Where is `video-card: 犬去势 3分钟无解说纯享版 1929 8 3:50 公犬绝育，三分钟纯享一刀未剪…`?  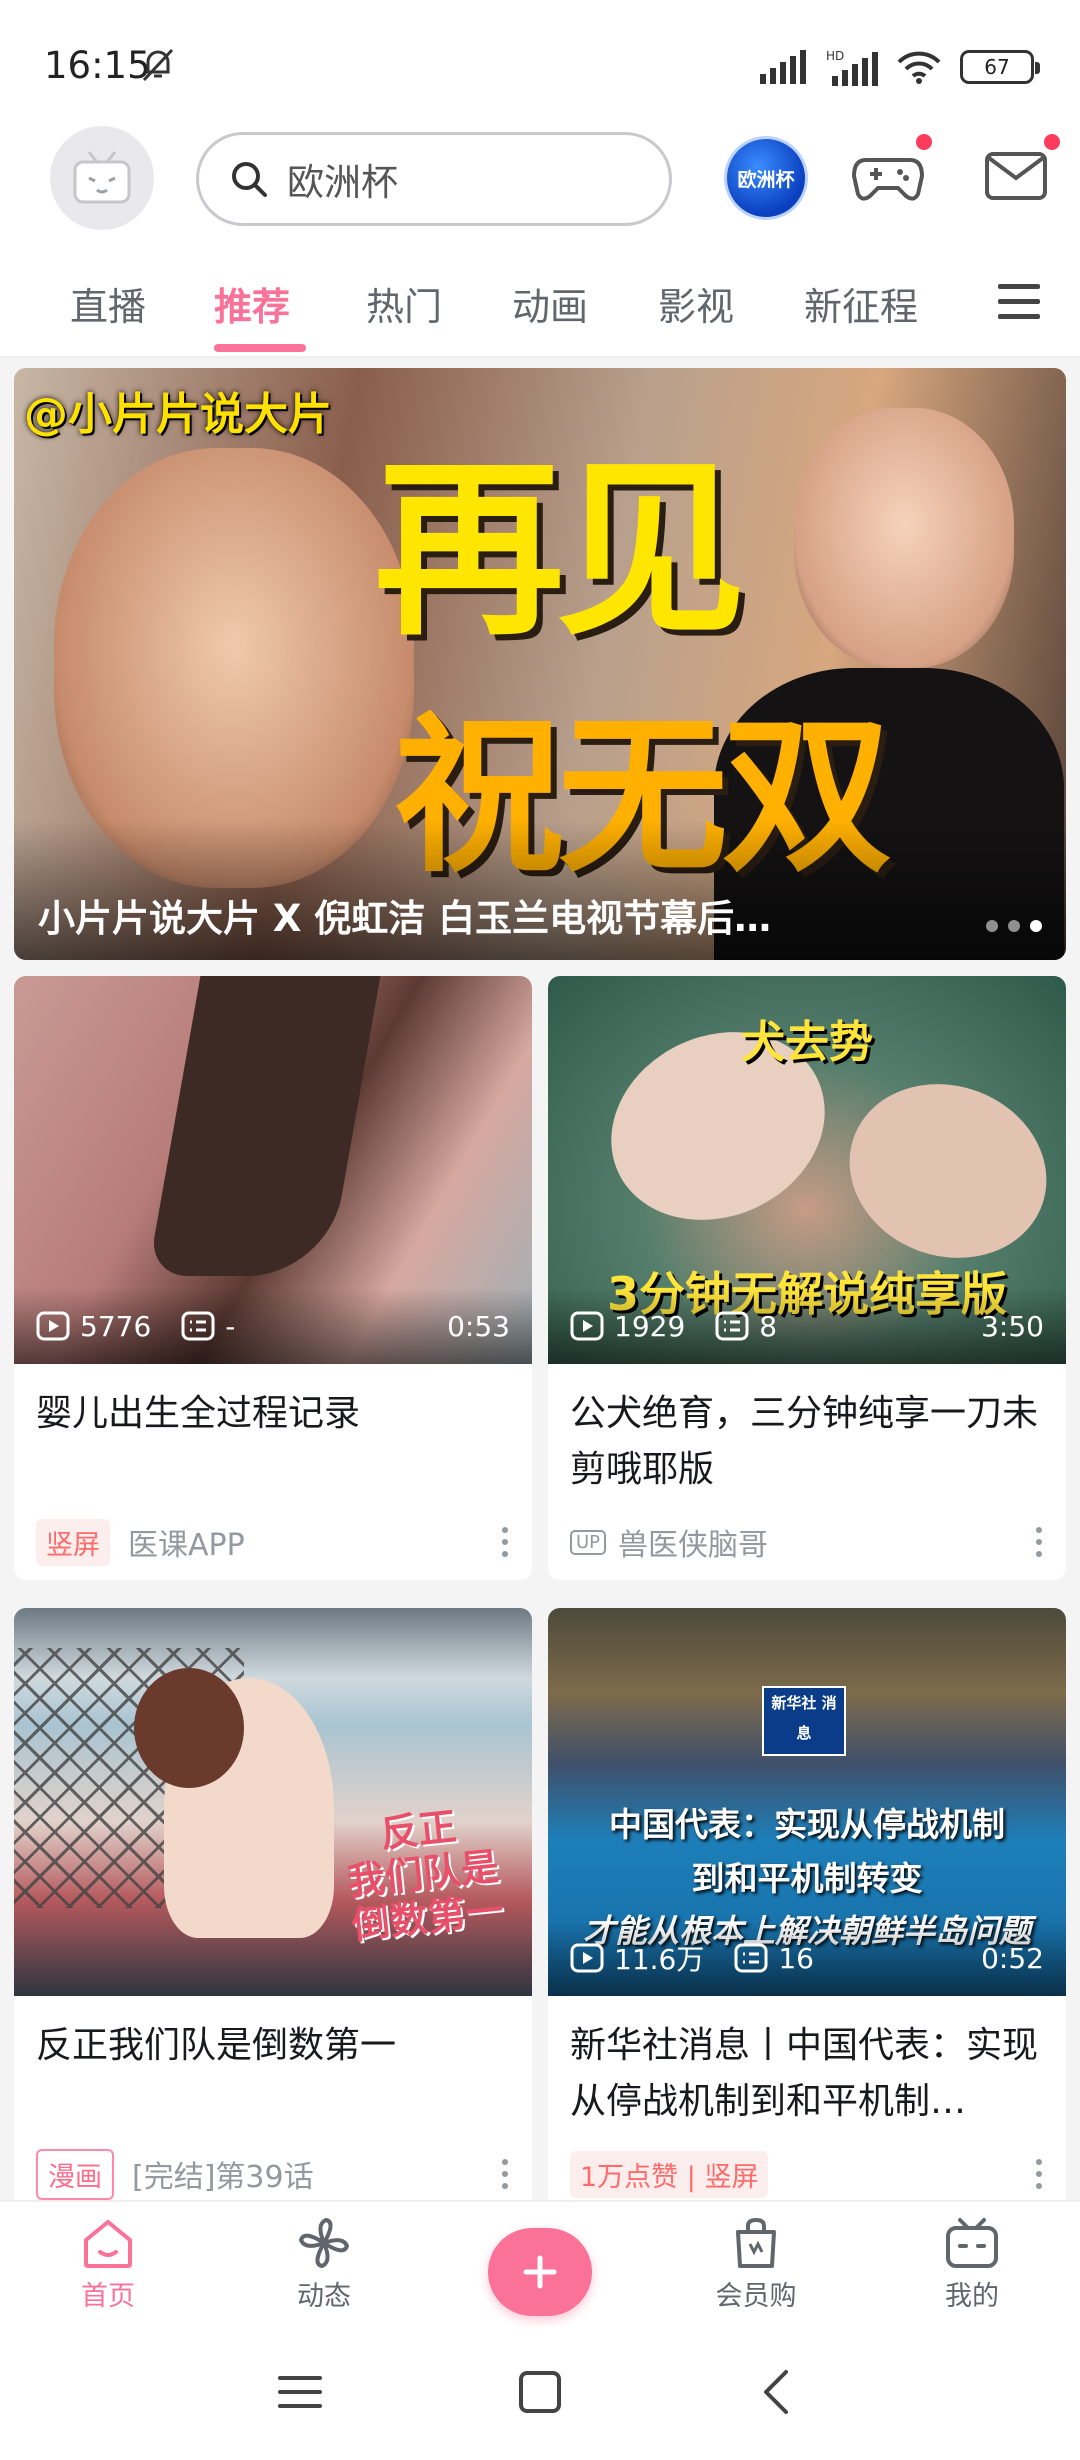
video-card: 犬去势 3分钟无解说纯享版 1929 8 3:50 公犬绝育，三分钟纯享一刀未剪… is located at coordinates (807, 1278).